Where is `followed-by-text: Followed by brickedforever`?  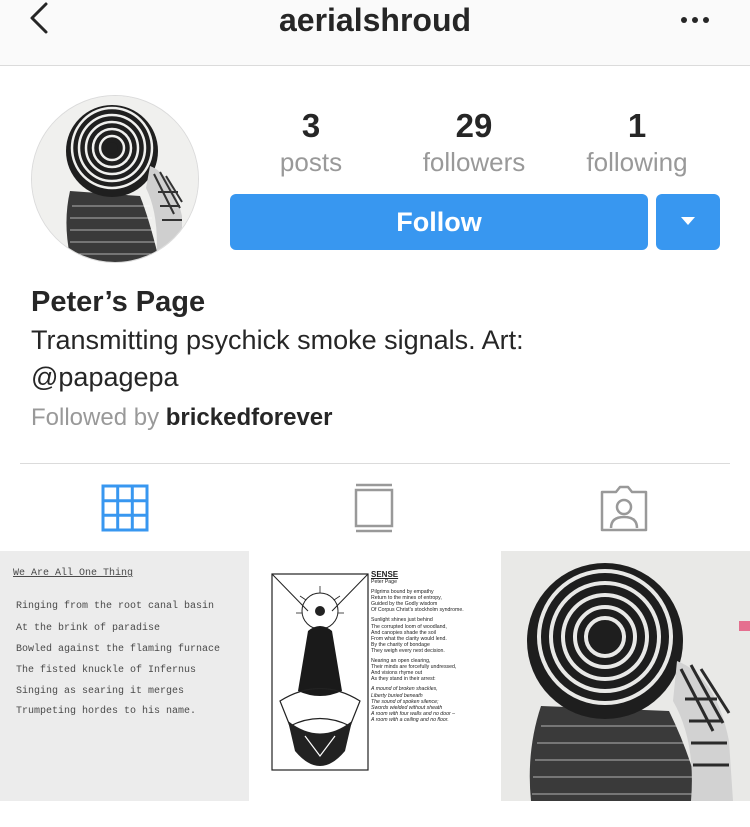 followed-by-text: Followed by brickedforever is located at coordinates (181, 418).